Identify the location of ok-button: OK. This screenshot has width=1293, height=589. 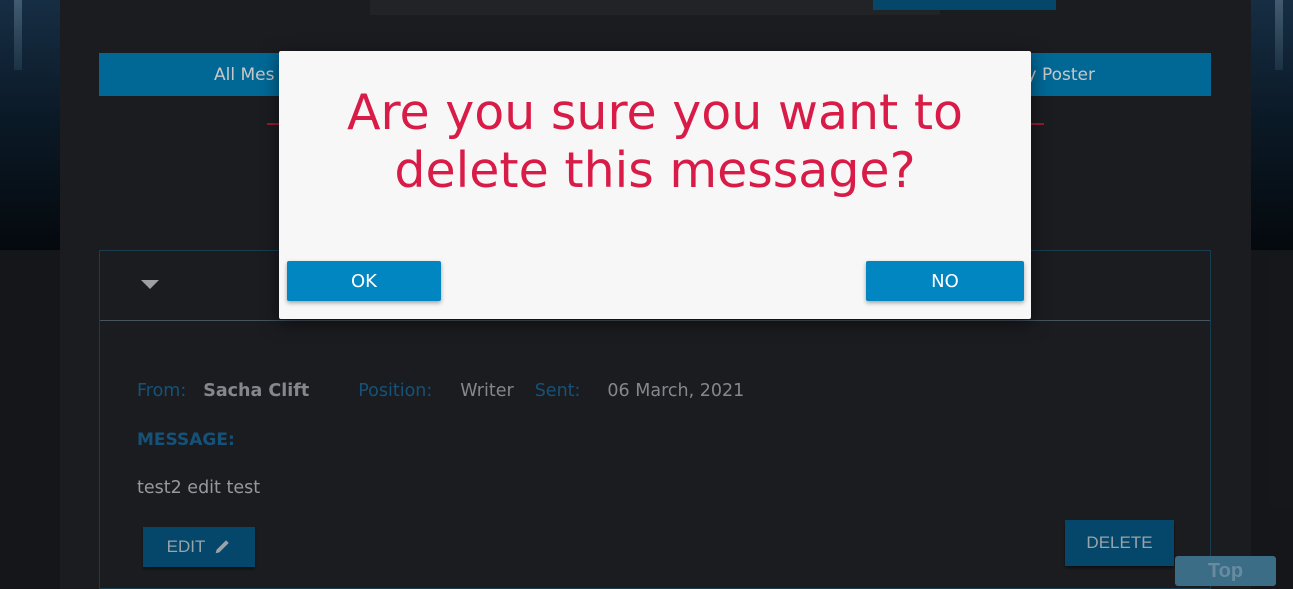
(364, 281).